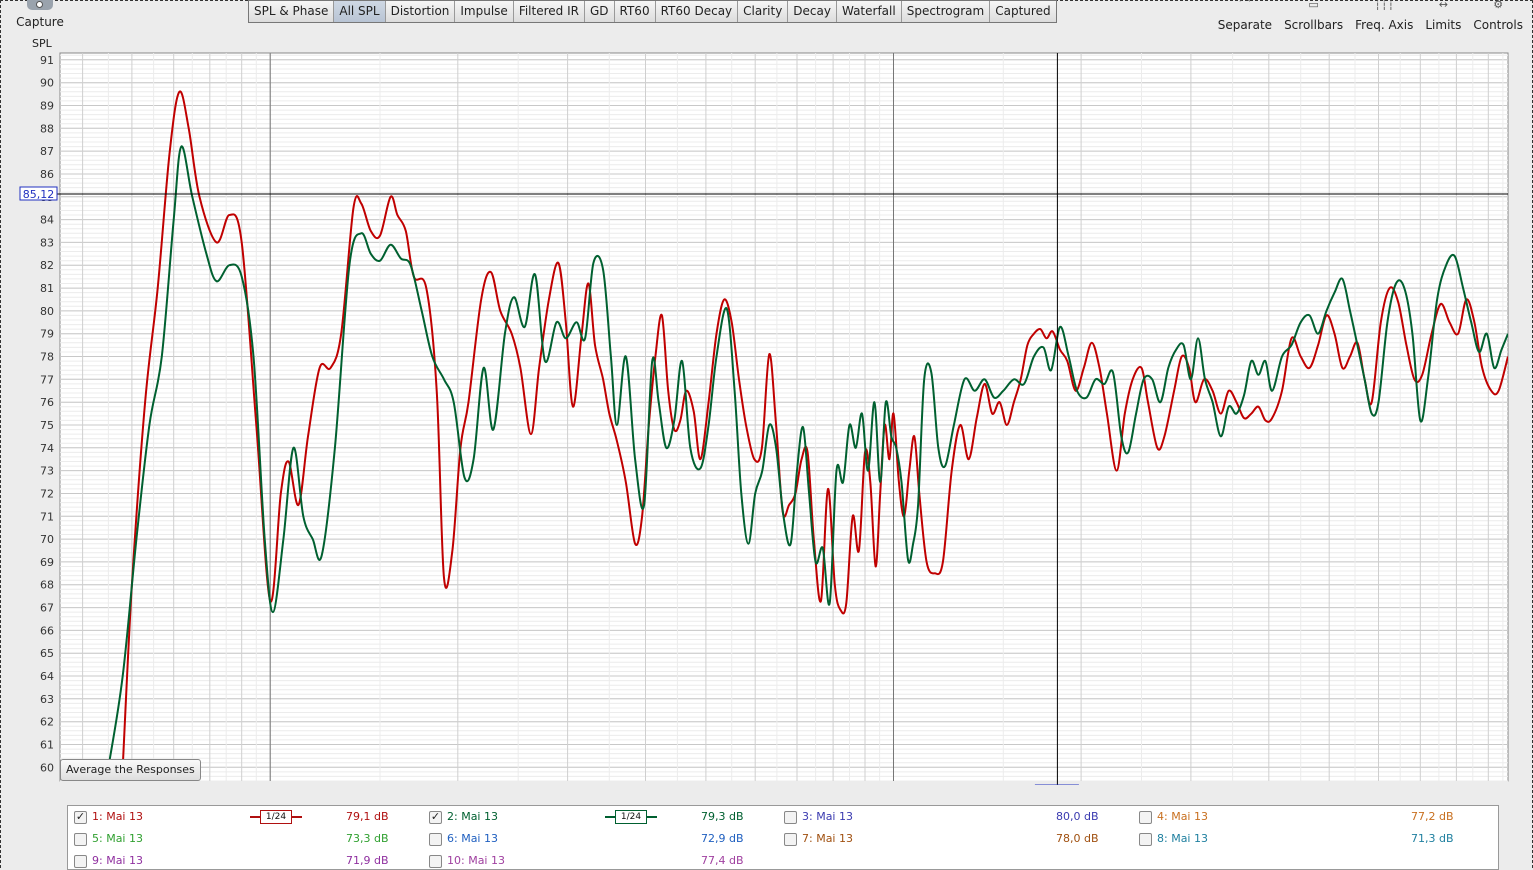 This screenshot has height=870, width=1533. I want to click on capture-label: Capture, so click(40, 22).